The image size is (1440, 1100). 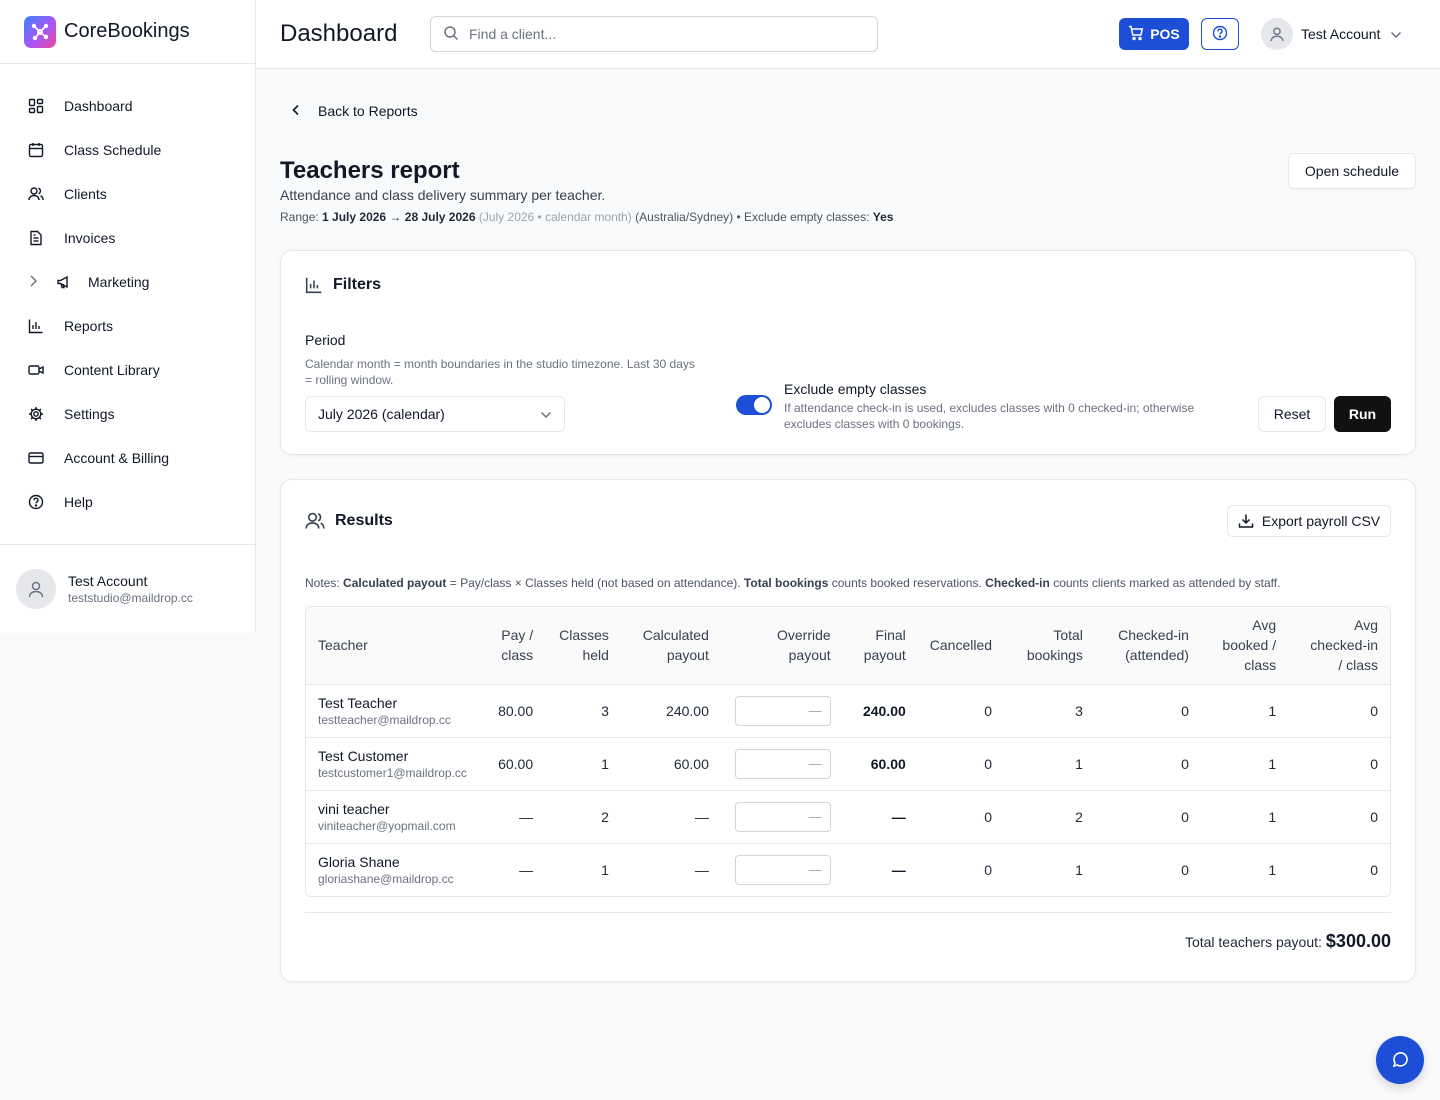 I want to click on col-label: booked /, so click(x=1249, y=645).